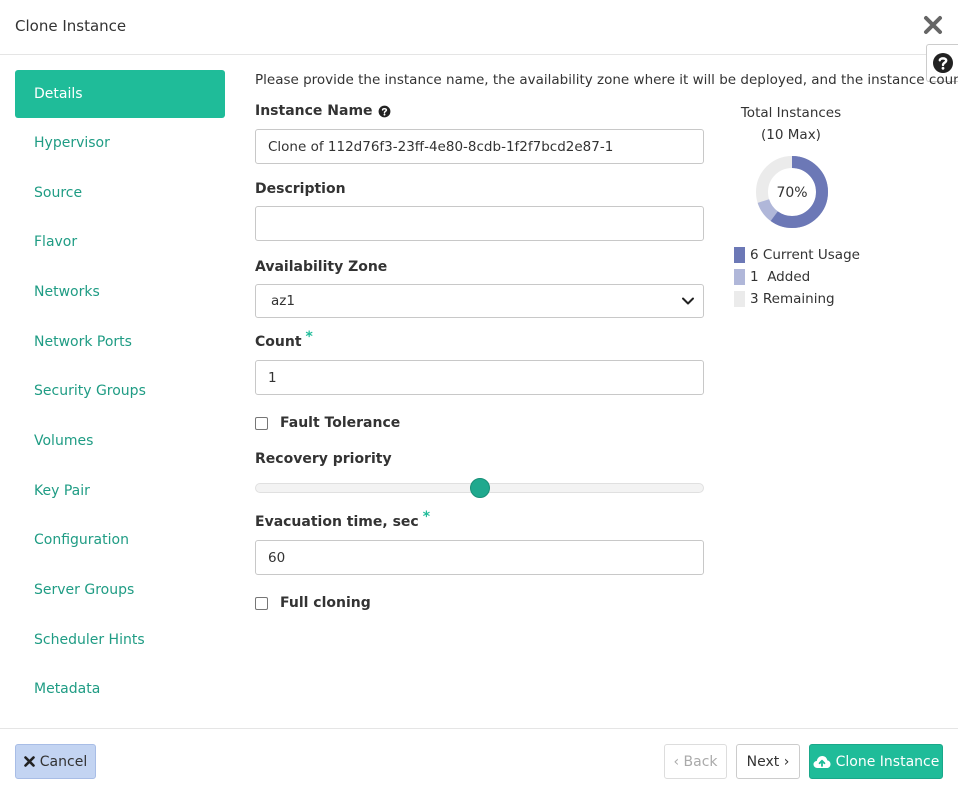  Describe the element at coordinates (822, 762) in the screenshot. I see `cloud-upload-icon` at that location.